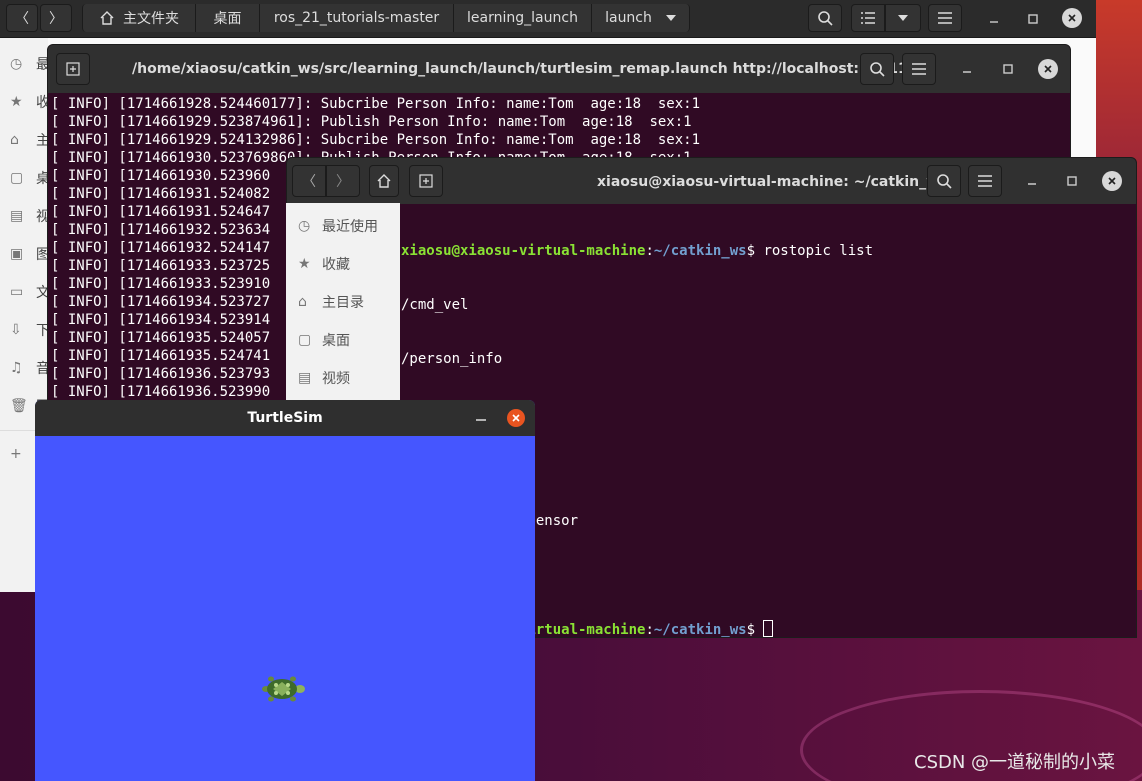 Image resolution: width=1142 pixels, height=781 pixels. What do you see at coordinates (151, 19) in the screenshot?
I see `breadcrumb-home-label: 主文件夹` at bounding box center [151, 19].